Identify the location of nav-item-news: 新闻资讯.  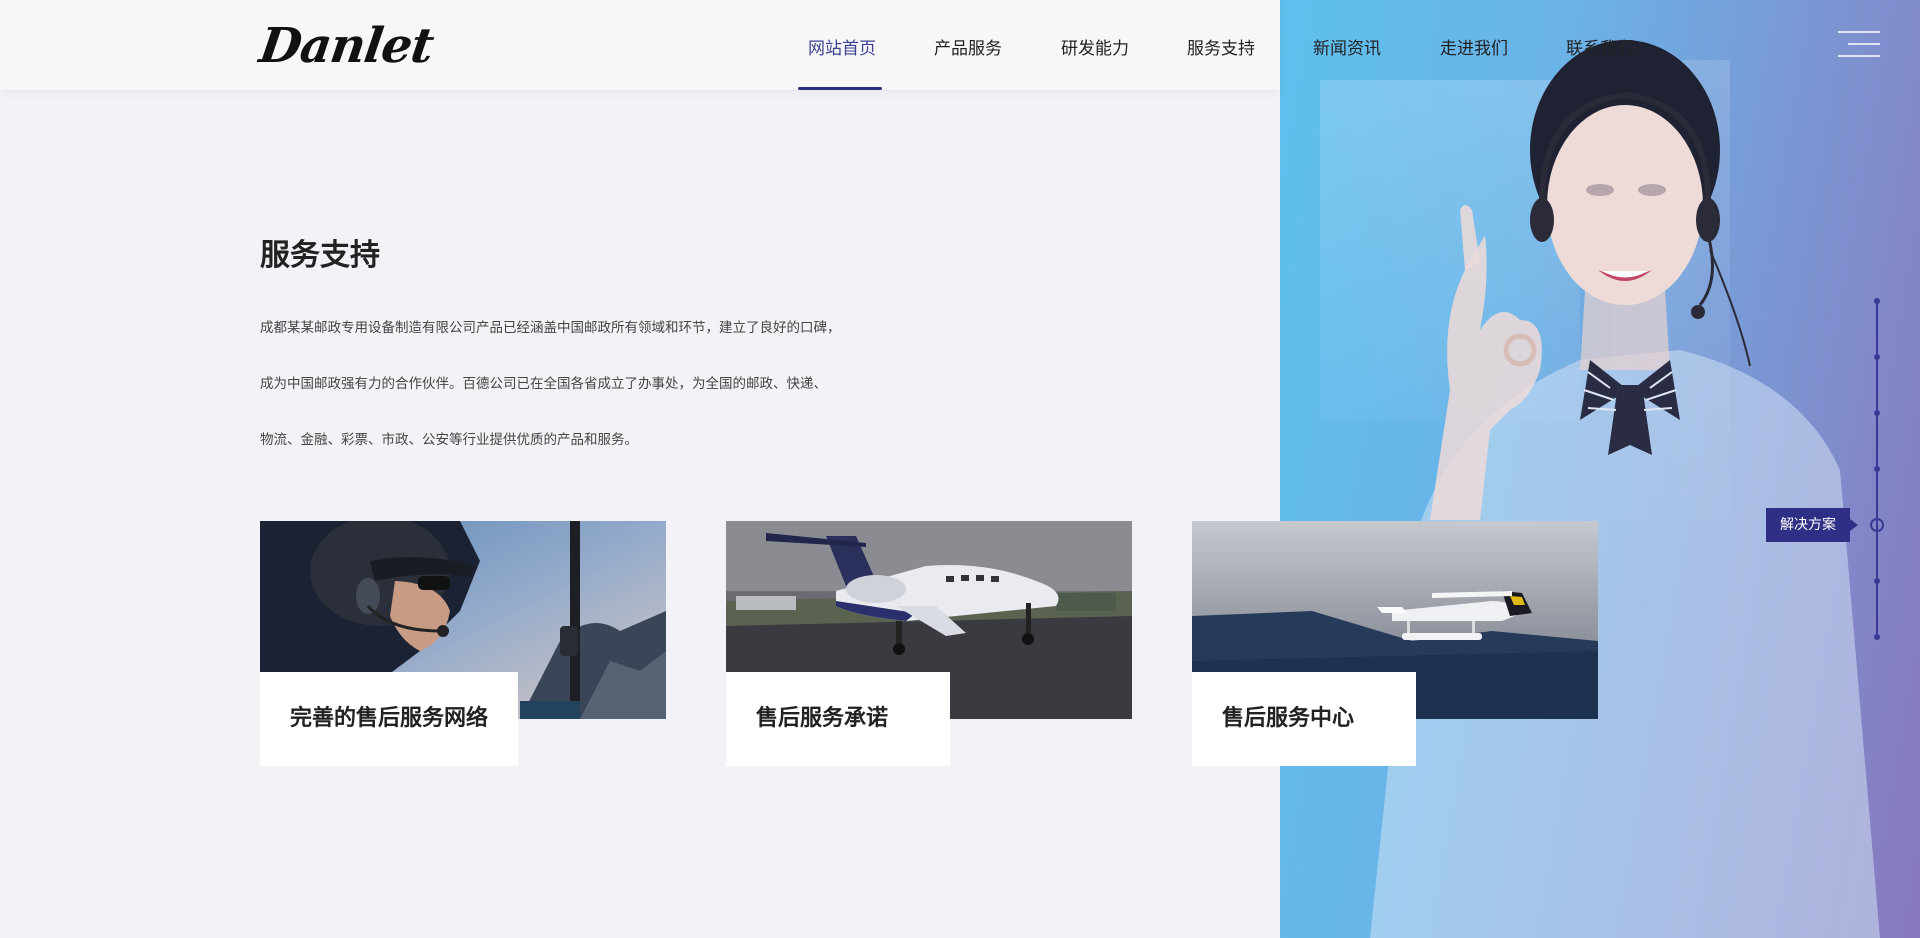
(1347, 46).